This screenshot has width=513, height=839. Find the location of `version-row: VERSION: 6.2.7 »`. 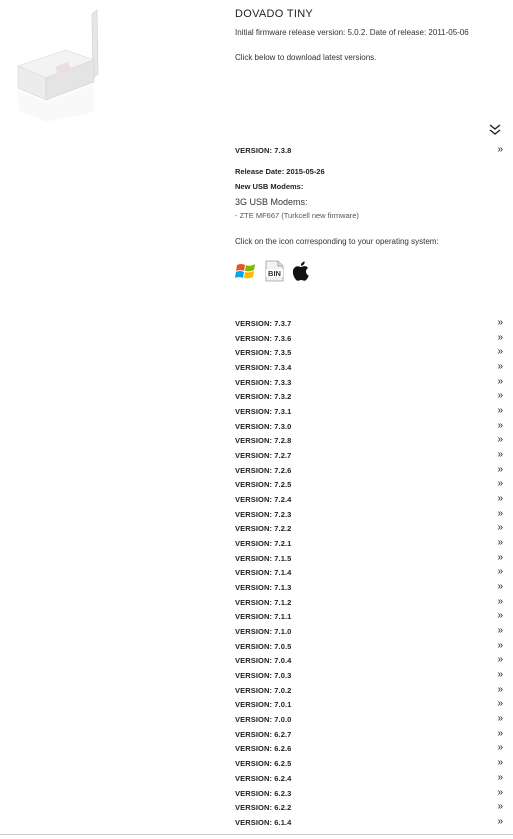

version-row: VERSION: 6.2.7 » is located at coordinates (369, 736).